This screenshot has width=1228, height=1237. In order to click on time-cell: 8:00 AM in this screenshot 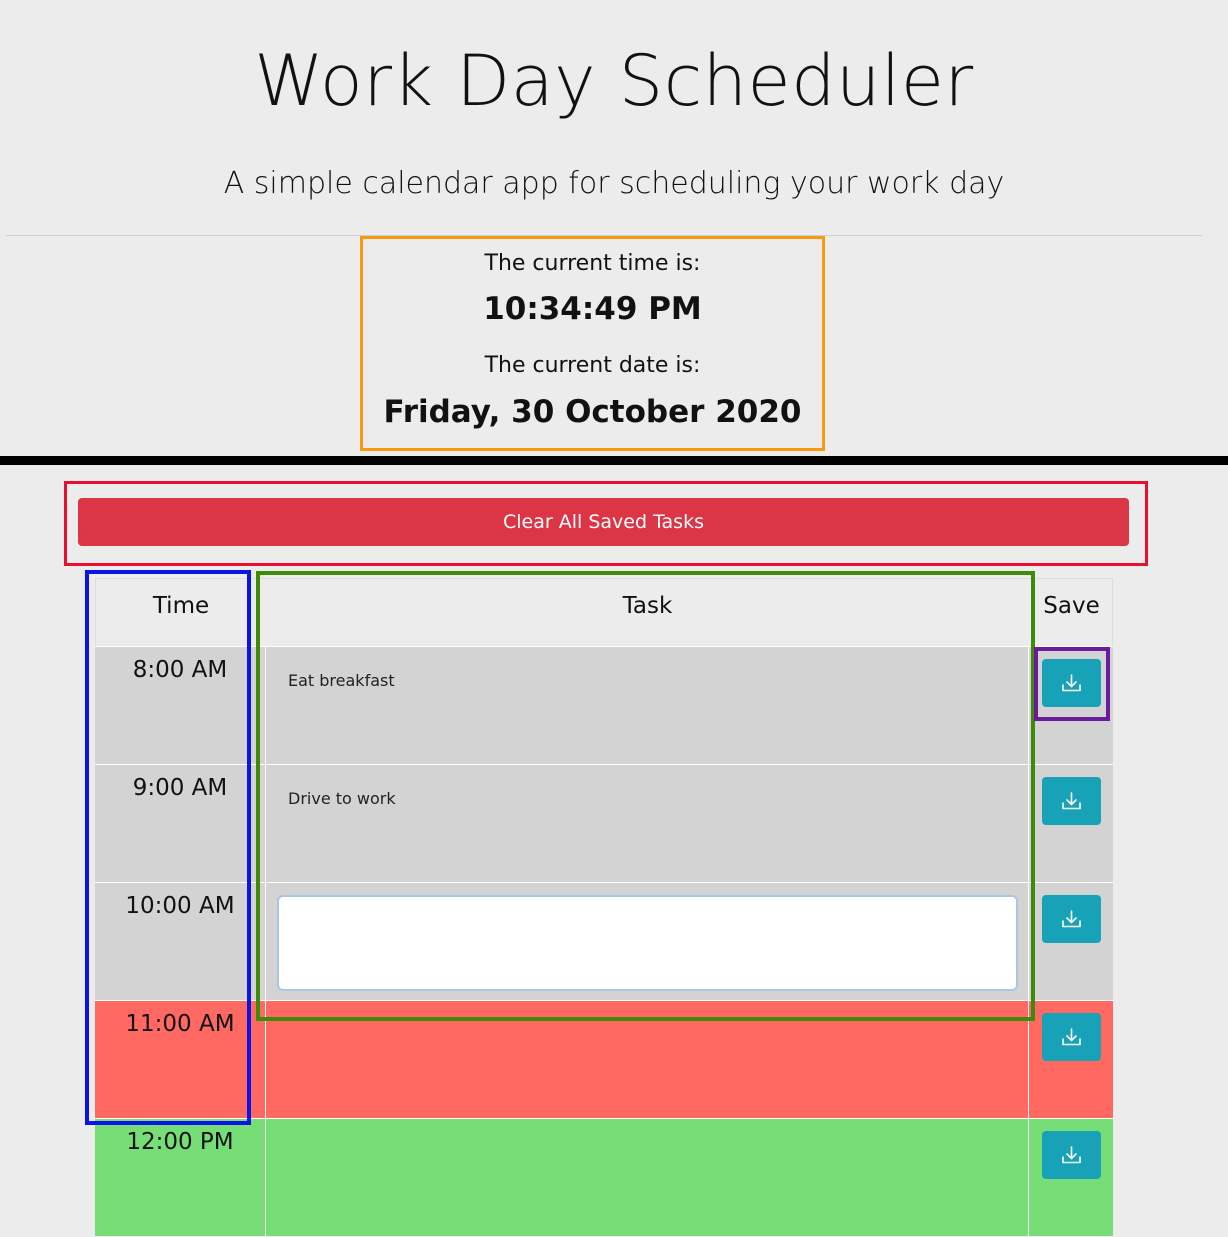, I will do `click(180, 705)`.